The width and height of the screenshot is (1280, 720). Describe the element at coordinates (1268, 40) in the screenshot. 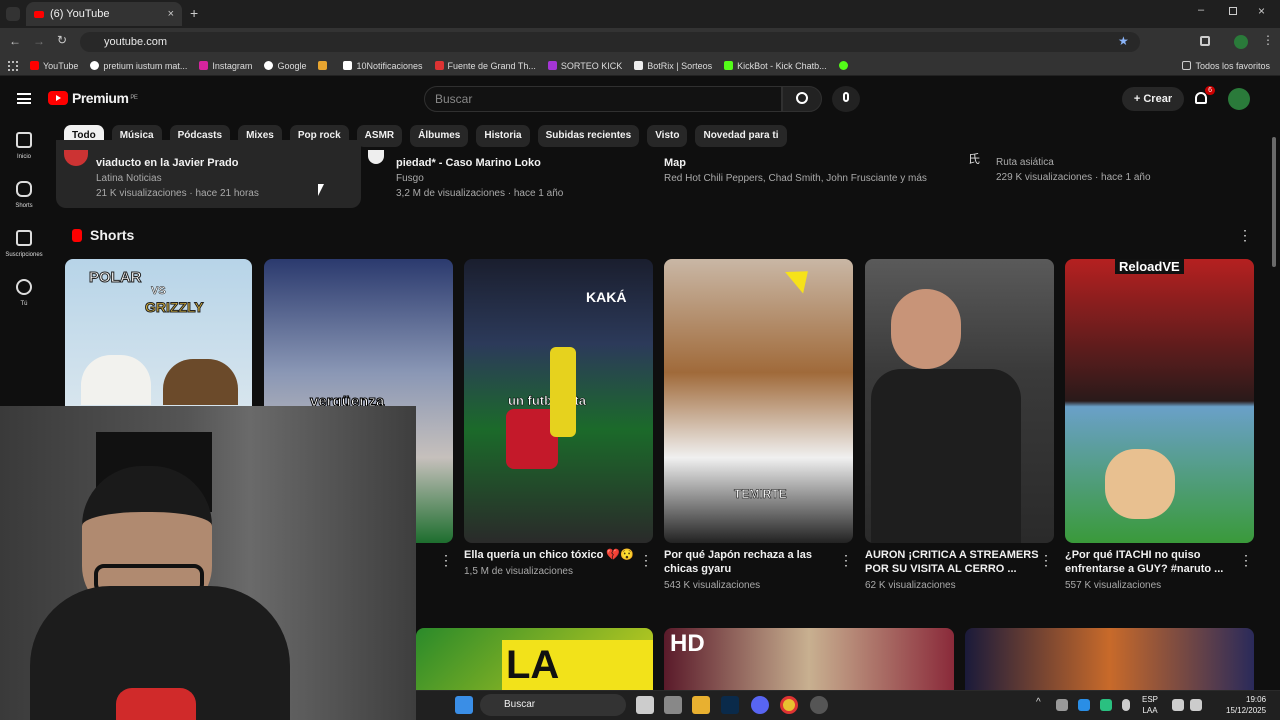

I see `menu-kebab-icon: ⋮` at that location.